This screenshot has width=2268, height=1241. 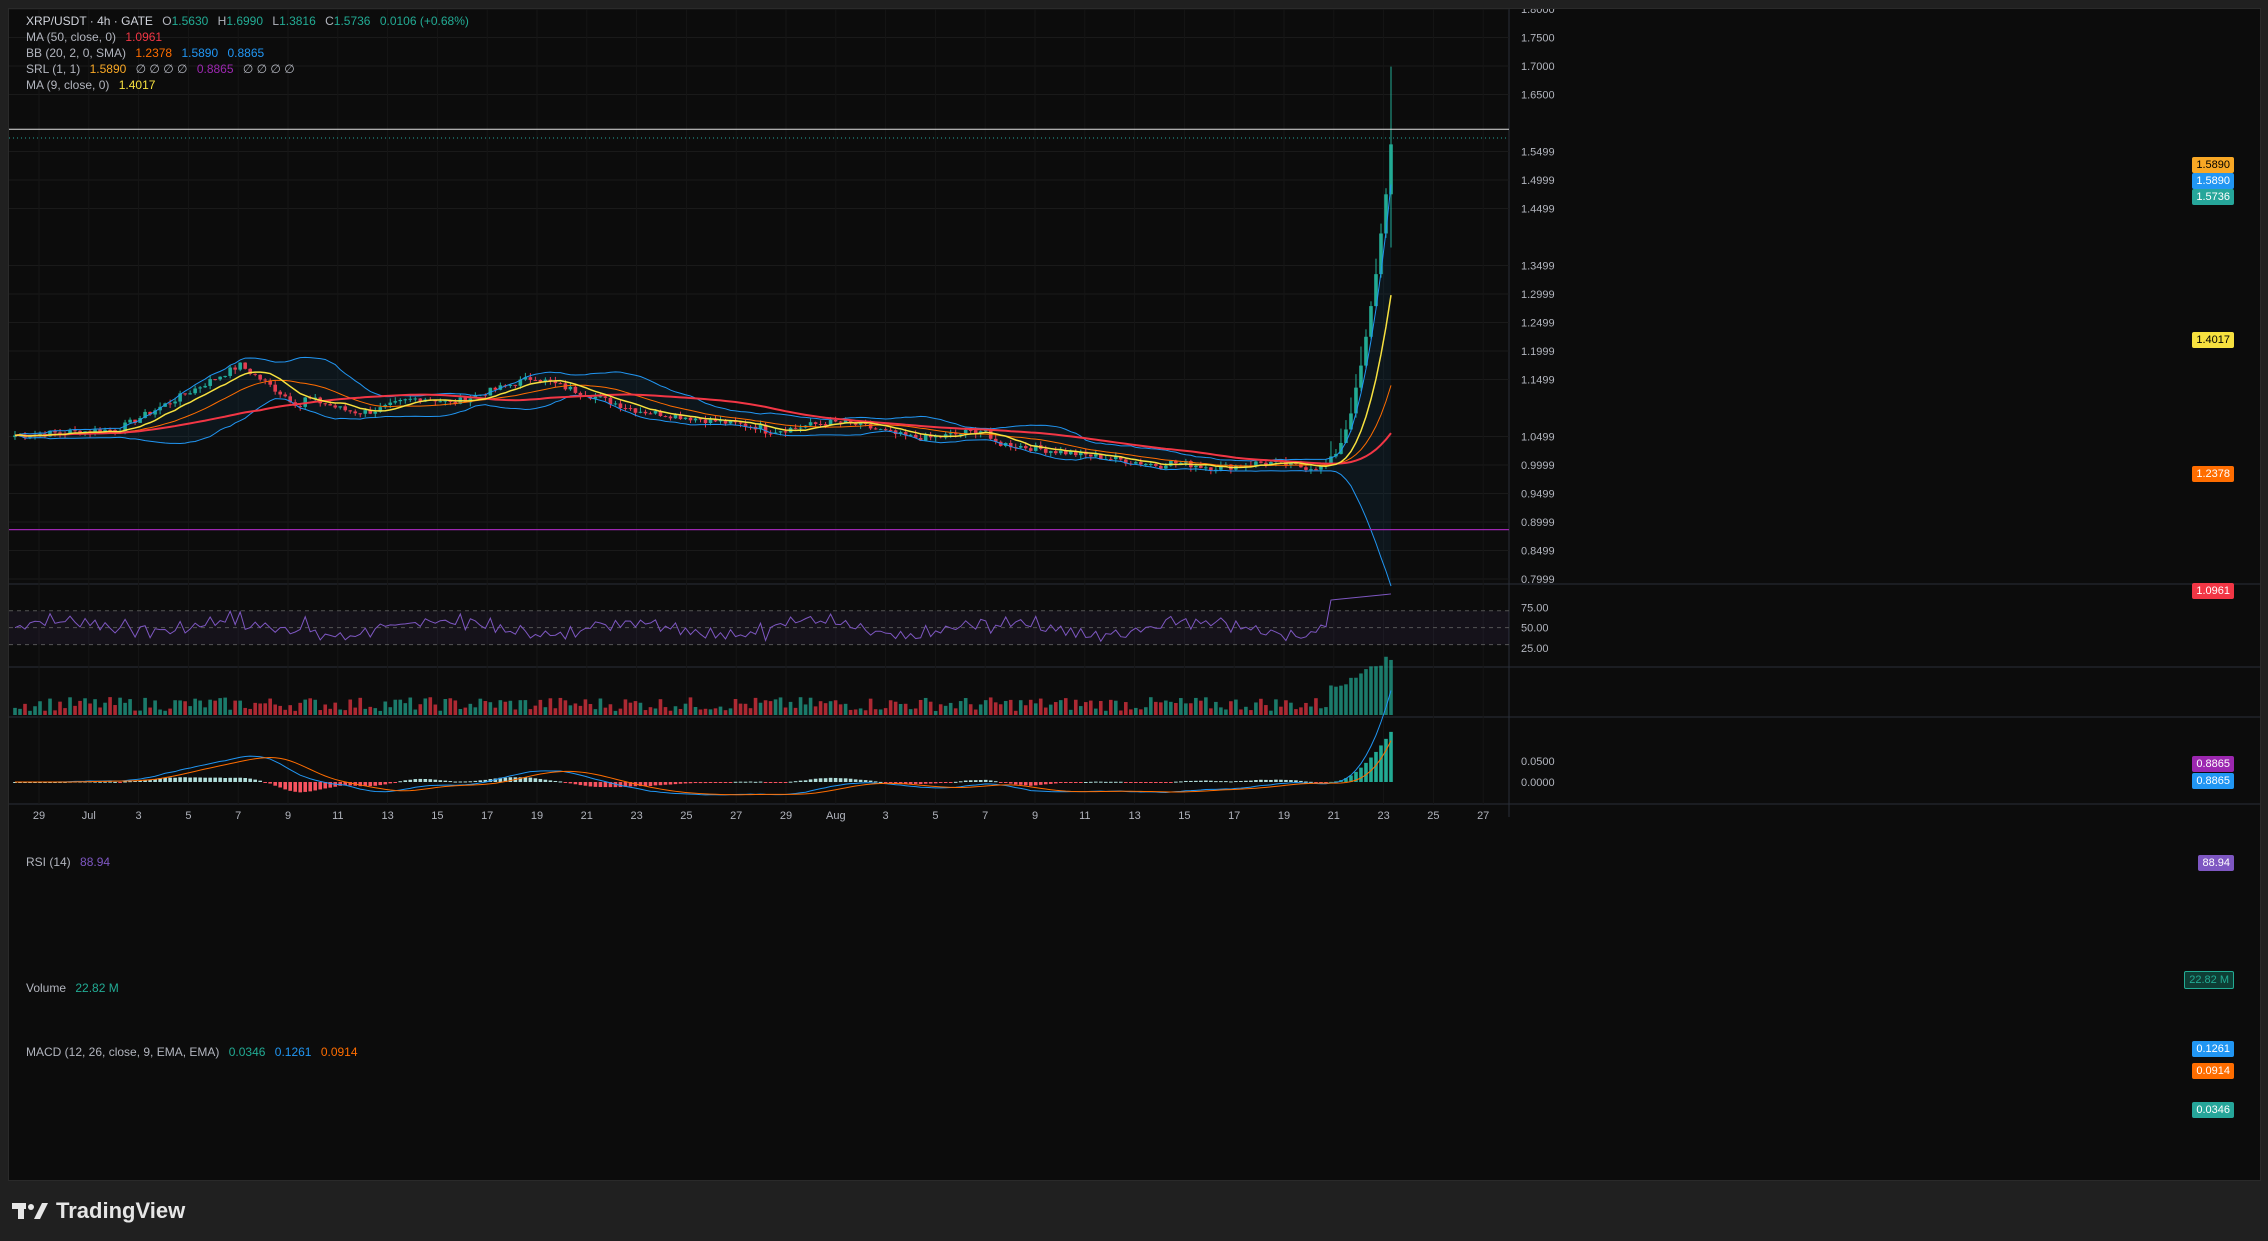 What do you see at coordinates (935, 816) in the screenshot?
I see `time-axis-tick-18: 5` at bounding box center [935, 816].